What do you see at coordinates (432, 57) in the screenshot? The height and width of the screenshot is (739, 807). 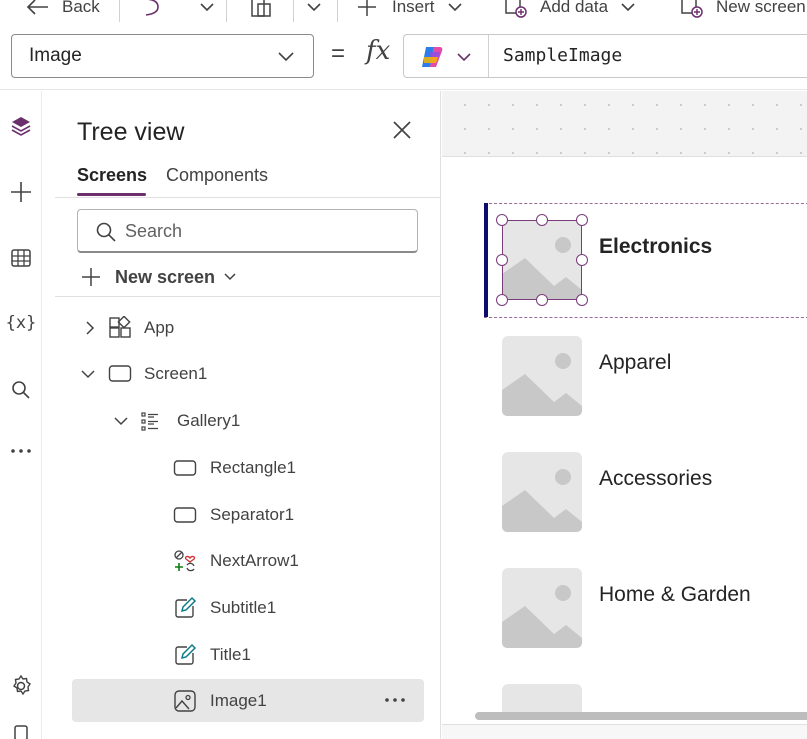 I see `copilot-icon` at bounding box center [432, 57].